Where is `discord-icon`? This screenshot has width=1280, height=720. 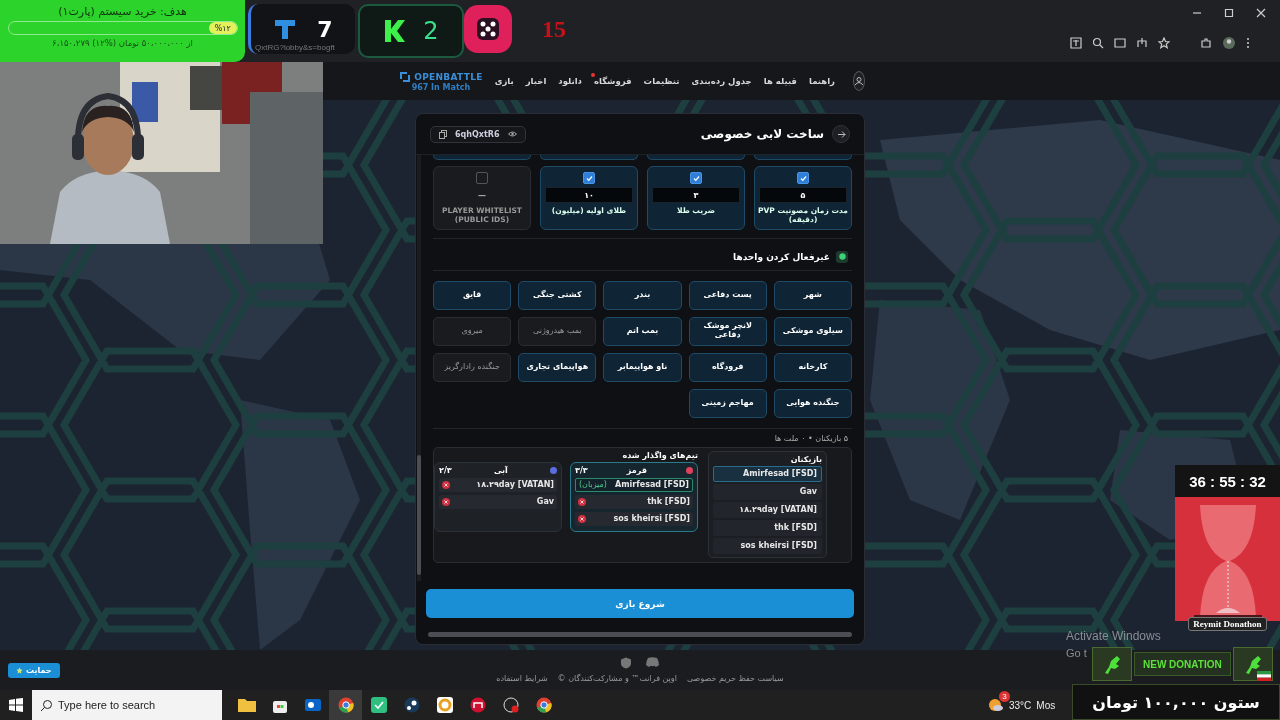 discord-icon is located at coordinates (653, 662).